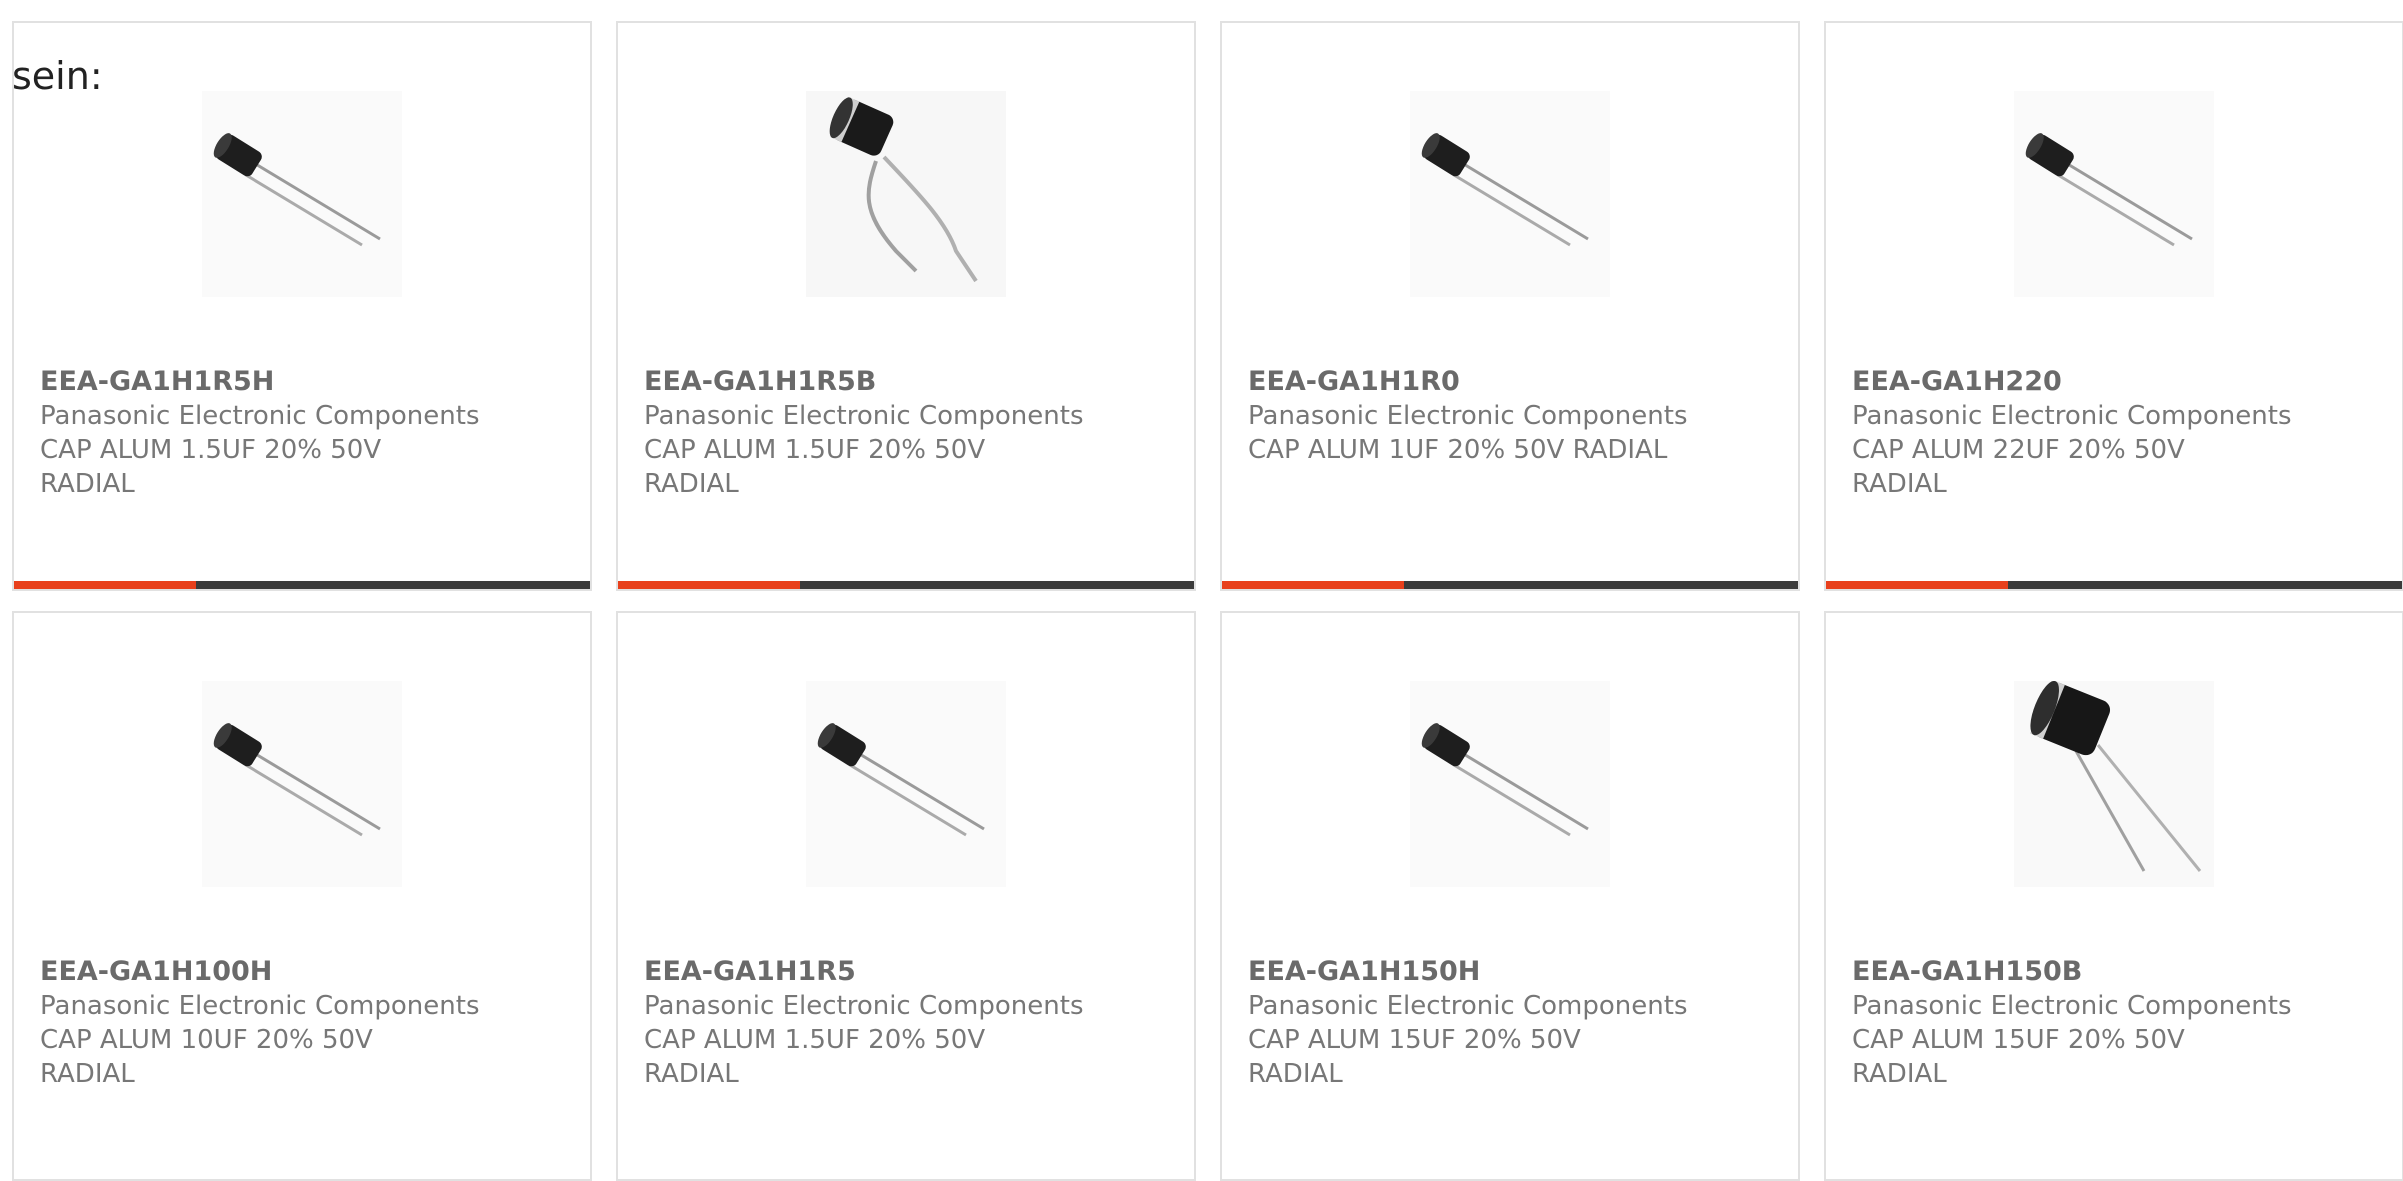  I want to click on part-number: EEA-GA1H150B, so click(2117, 972).